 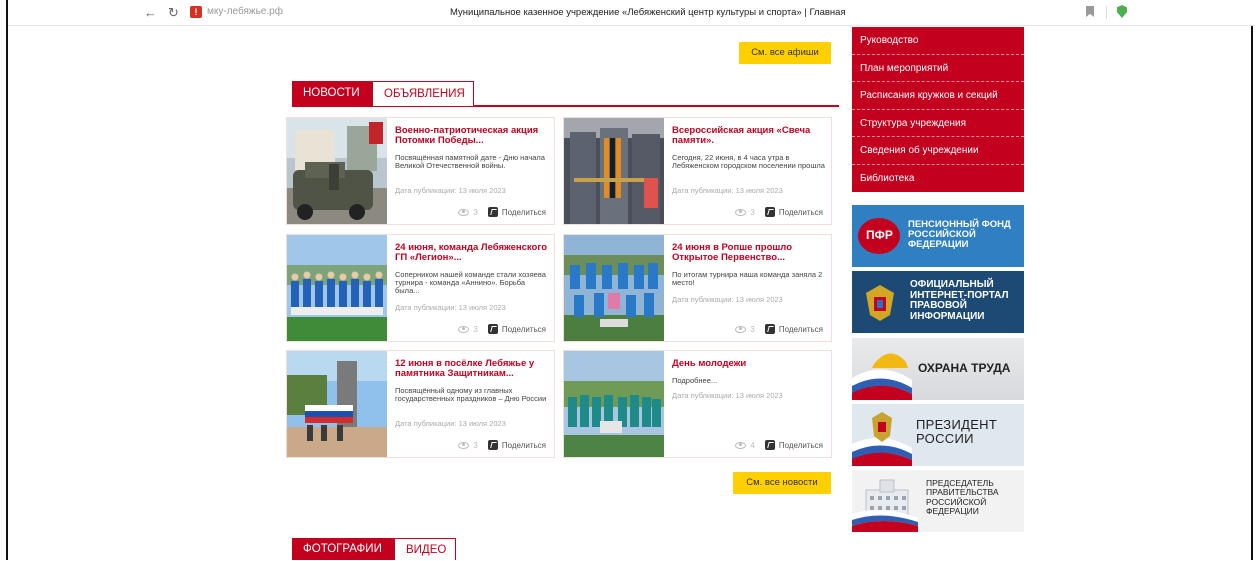 I want to click on hard-hat-icon, so click(x=882, y=369).